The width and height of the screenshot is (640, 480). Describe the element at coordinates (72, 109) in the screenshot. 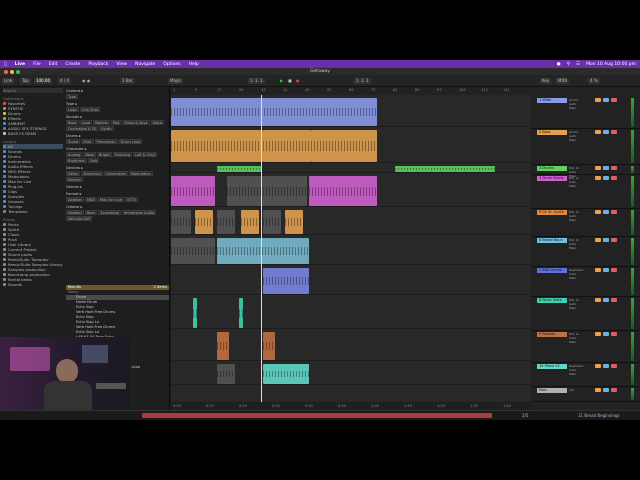

I see `filter-tag: Loop` at that location.